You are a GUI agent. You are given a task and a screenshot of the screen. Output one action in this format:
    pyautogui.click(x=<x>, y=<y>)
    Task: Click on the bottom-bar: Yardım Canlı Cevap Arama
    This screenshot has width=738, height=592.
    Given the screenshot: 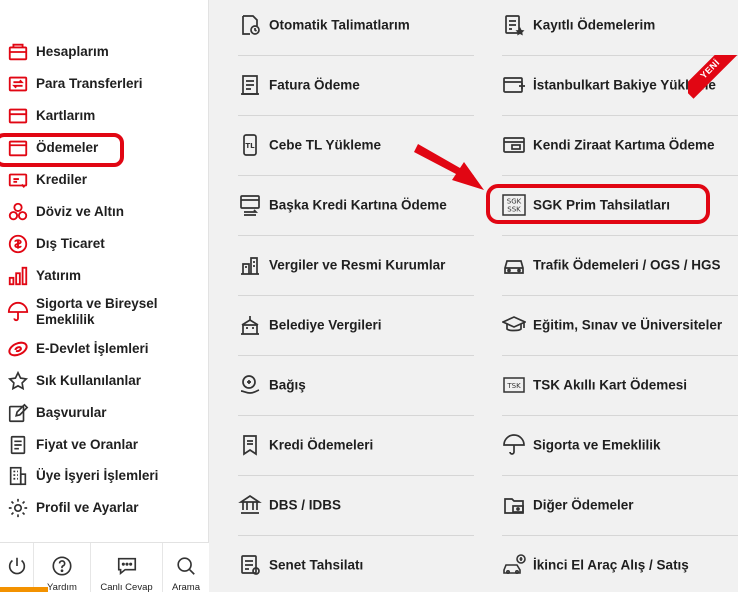 What is the action you would take?
    pyautogui.click(x=104, y=567)
    